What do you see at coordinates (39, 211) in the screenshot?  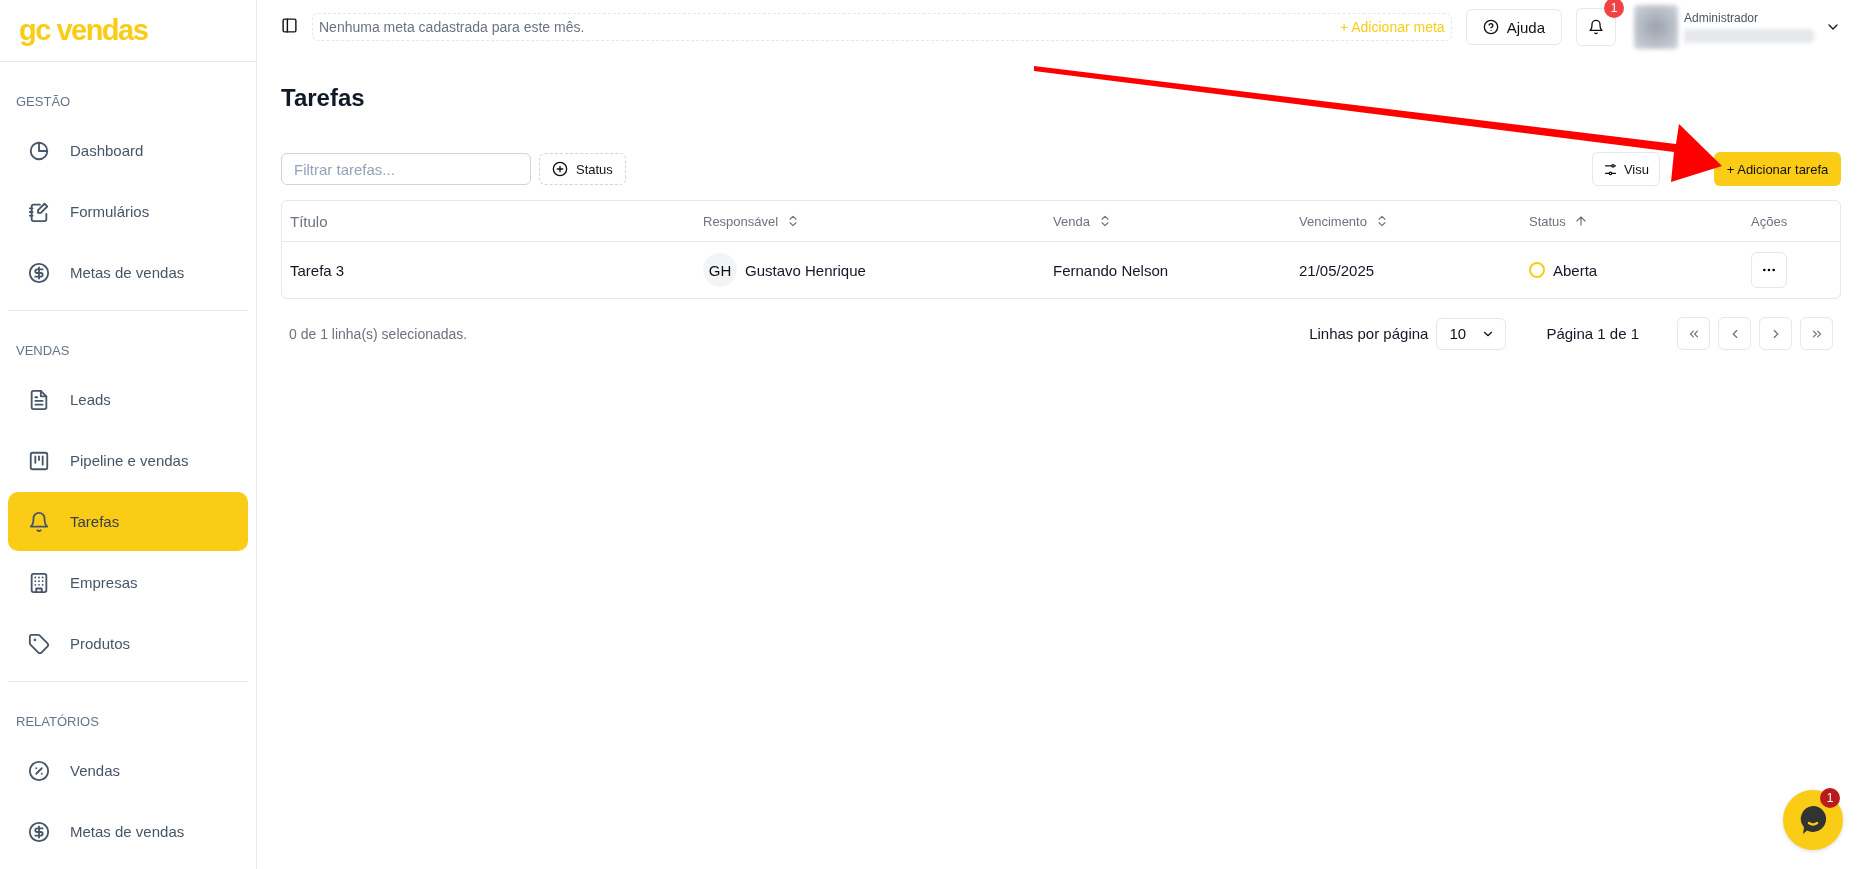 I see `notebook-icon` at bounding box center [39, 211].